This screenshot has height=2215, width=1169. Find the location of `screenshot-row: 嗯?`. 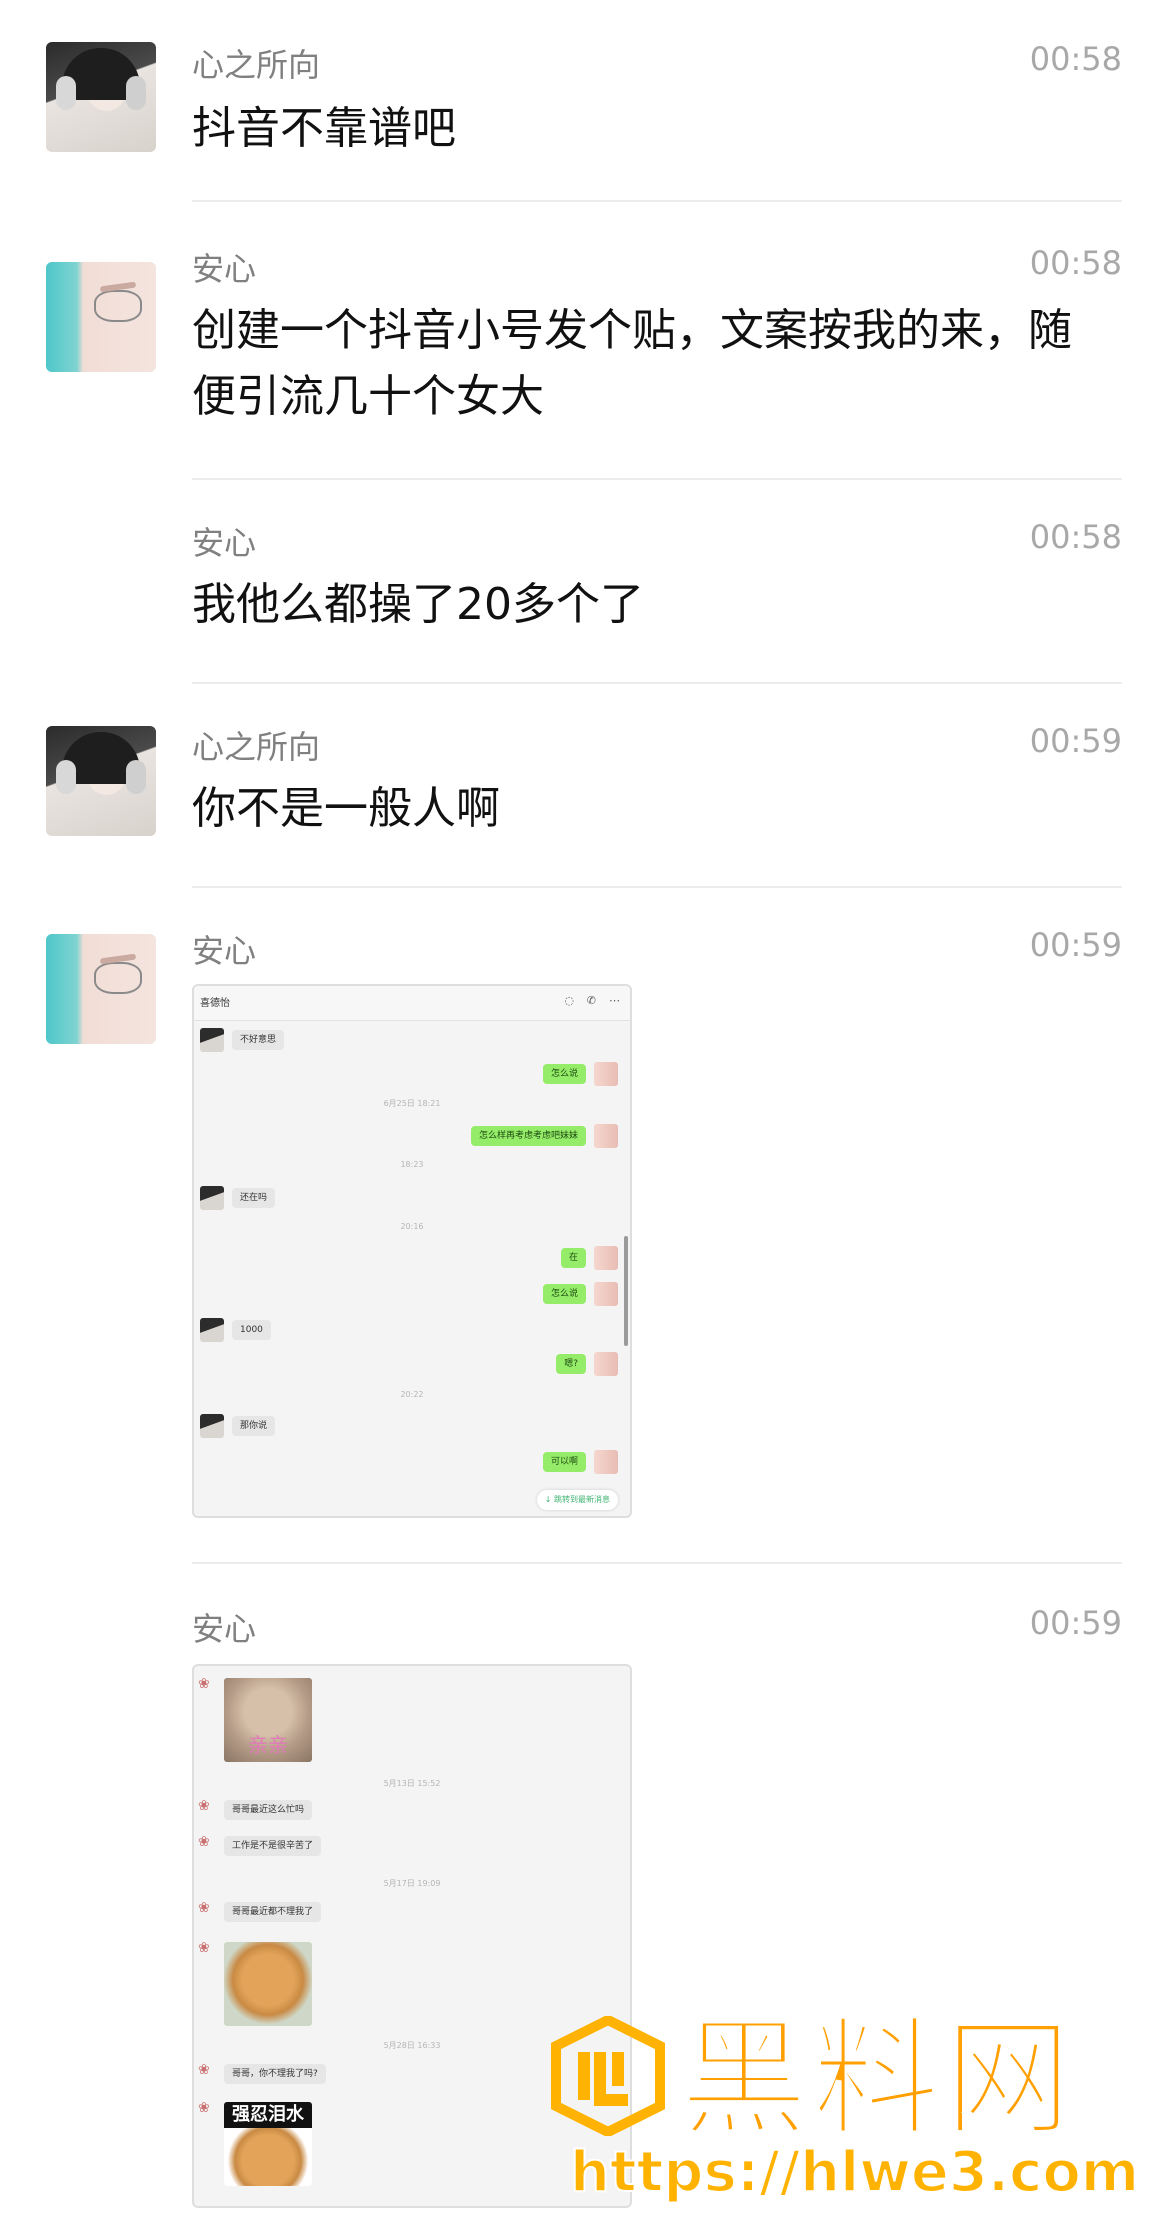

screenshot-row: 嗯? is located at coordinates (412, 1365).